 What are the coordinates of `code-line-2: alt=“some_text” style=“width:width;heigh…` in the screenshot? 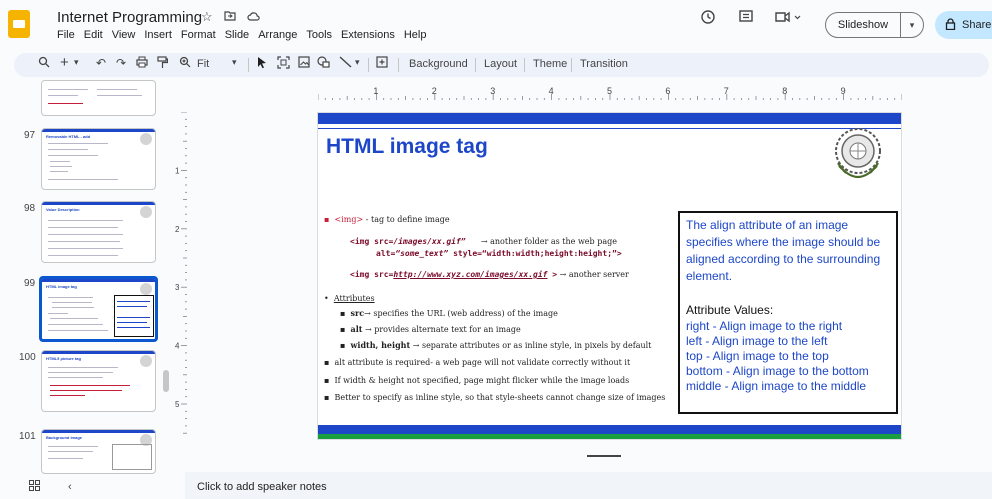 It's located at (499, 253).